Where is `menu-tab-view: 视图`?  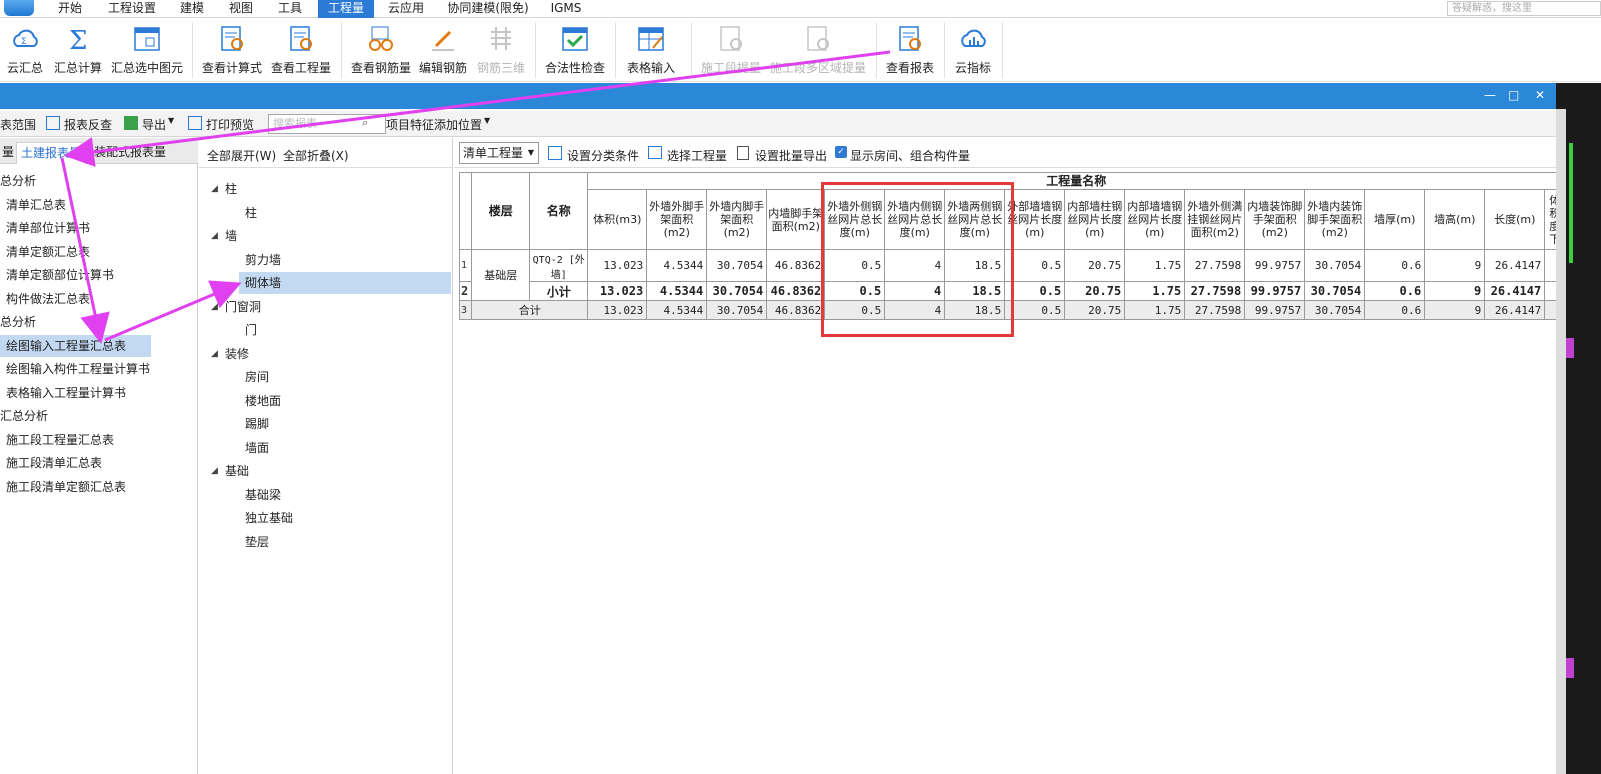
menu-tab-view: 视图 is located at coordinates (241, 9).